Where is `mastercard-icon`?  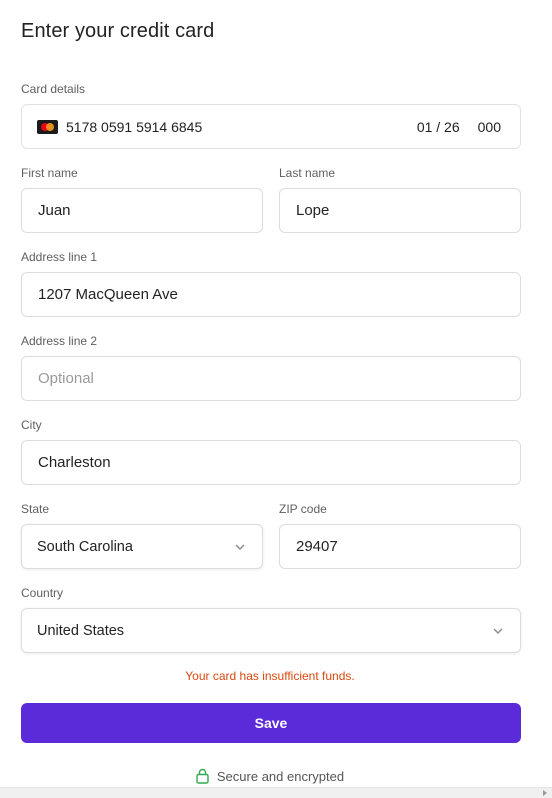 mastercard-icon is located at coordinates (47, 126).